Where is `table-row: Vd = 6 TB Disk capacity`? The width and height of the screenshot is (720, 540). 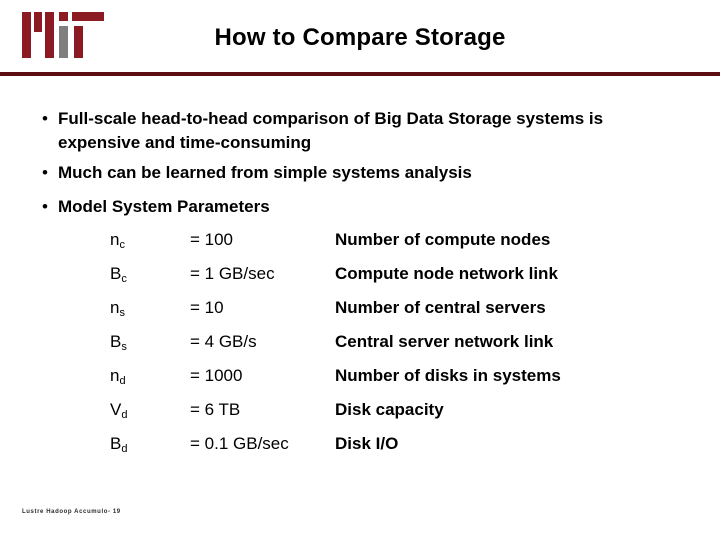
table-row: Vd = 6 TB Disk capacity is located at coordinates (390, 414).